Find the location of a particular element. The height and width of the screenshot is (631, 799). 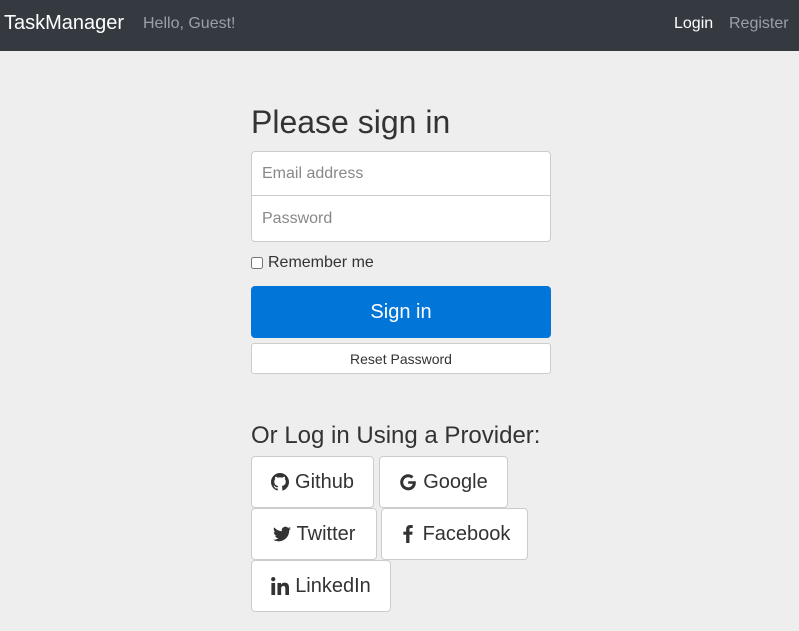

greeting-text: Hello, Guest! is located at coordinates (189, 23).